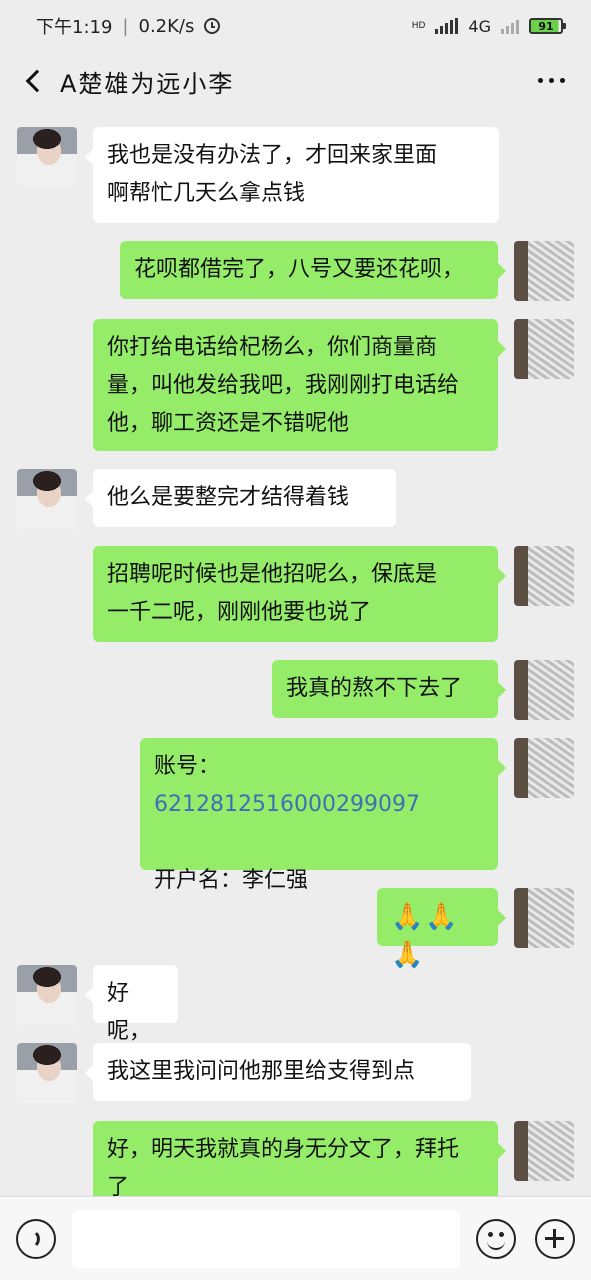 Image resolution: width=591 pixels, height=1280 pixels. I want to click on message-line: 好呢，, so click(129, 1012).